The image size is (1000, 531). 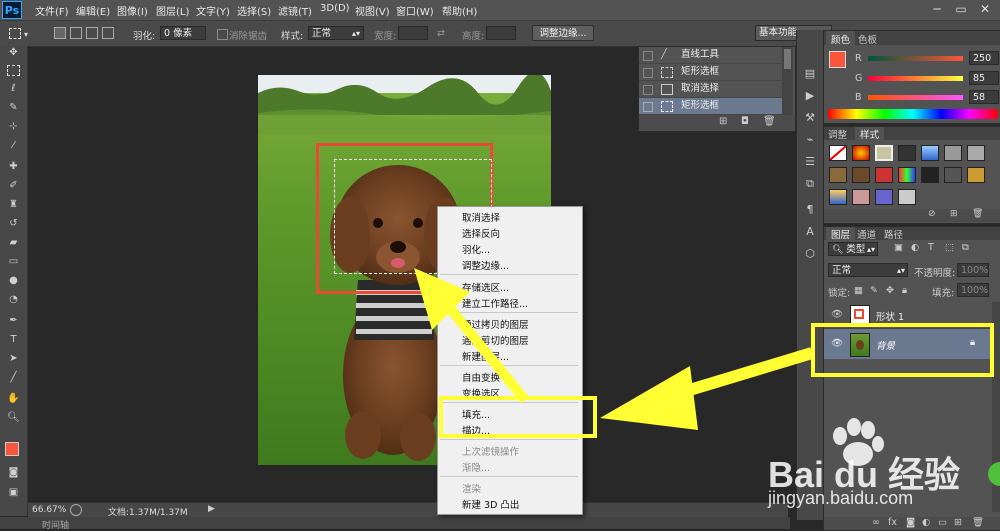 What do you see at coordinates (965, 247) in the screenshot?
I see `filter-smart-icon: ⧉` at bounding box center [965, 247].